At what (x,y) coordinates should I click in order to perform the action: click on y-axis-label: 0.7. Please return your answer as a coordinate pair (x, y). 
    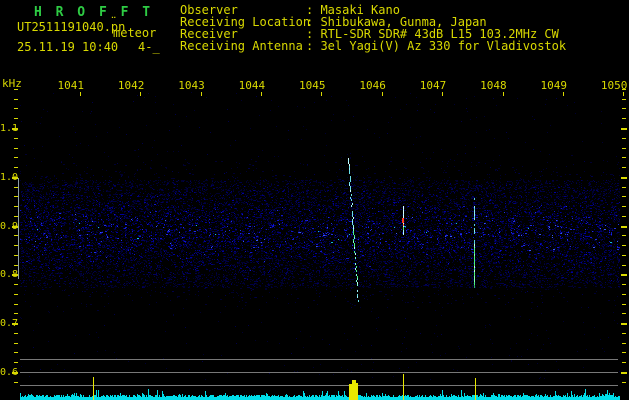
    Looking at the image, I should click on (9, 323).